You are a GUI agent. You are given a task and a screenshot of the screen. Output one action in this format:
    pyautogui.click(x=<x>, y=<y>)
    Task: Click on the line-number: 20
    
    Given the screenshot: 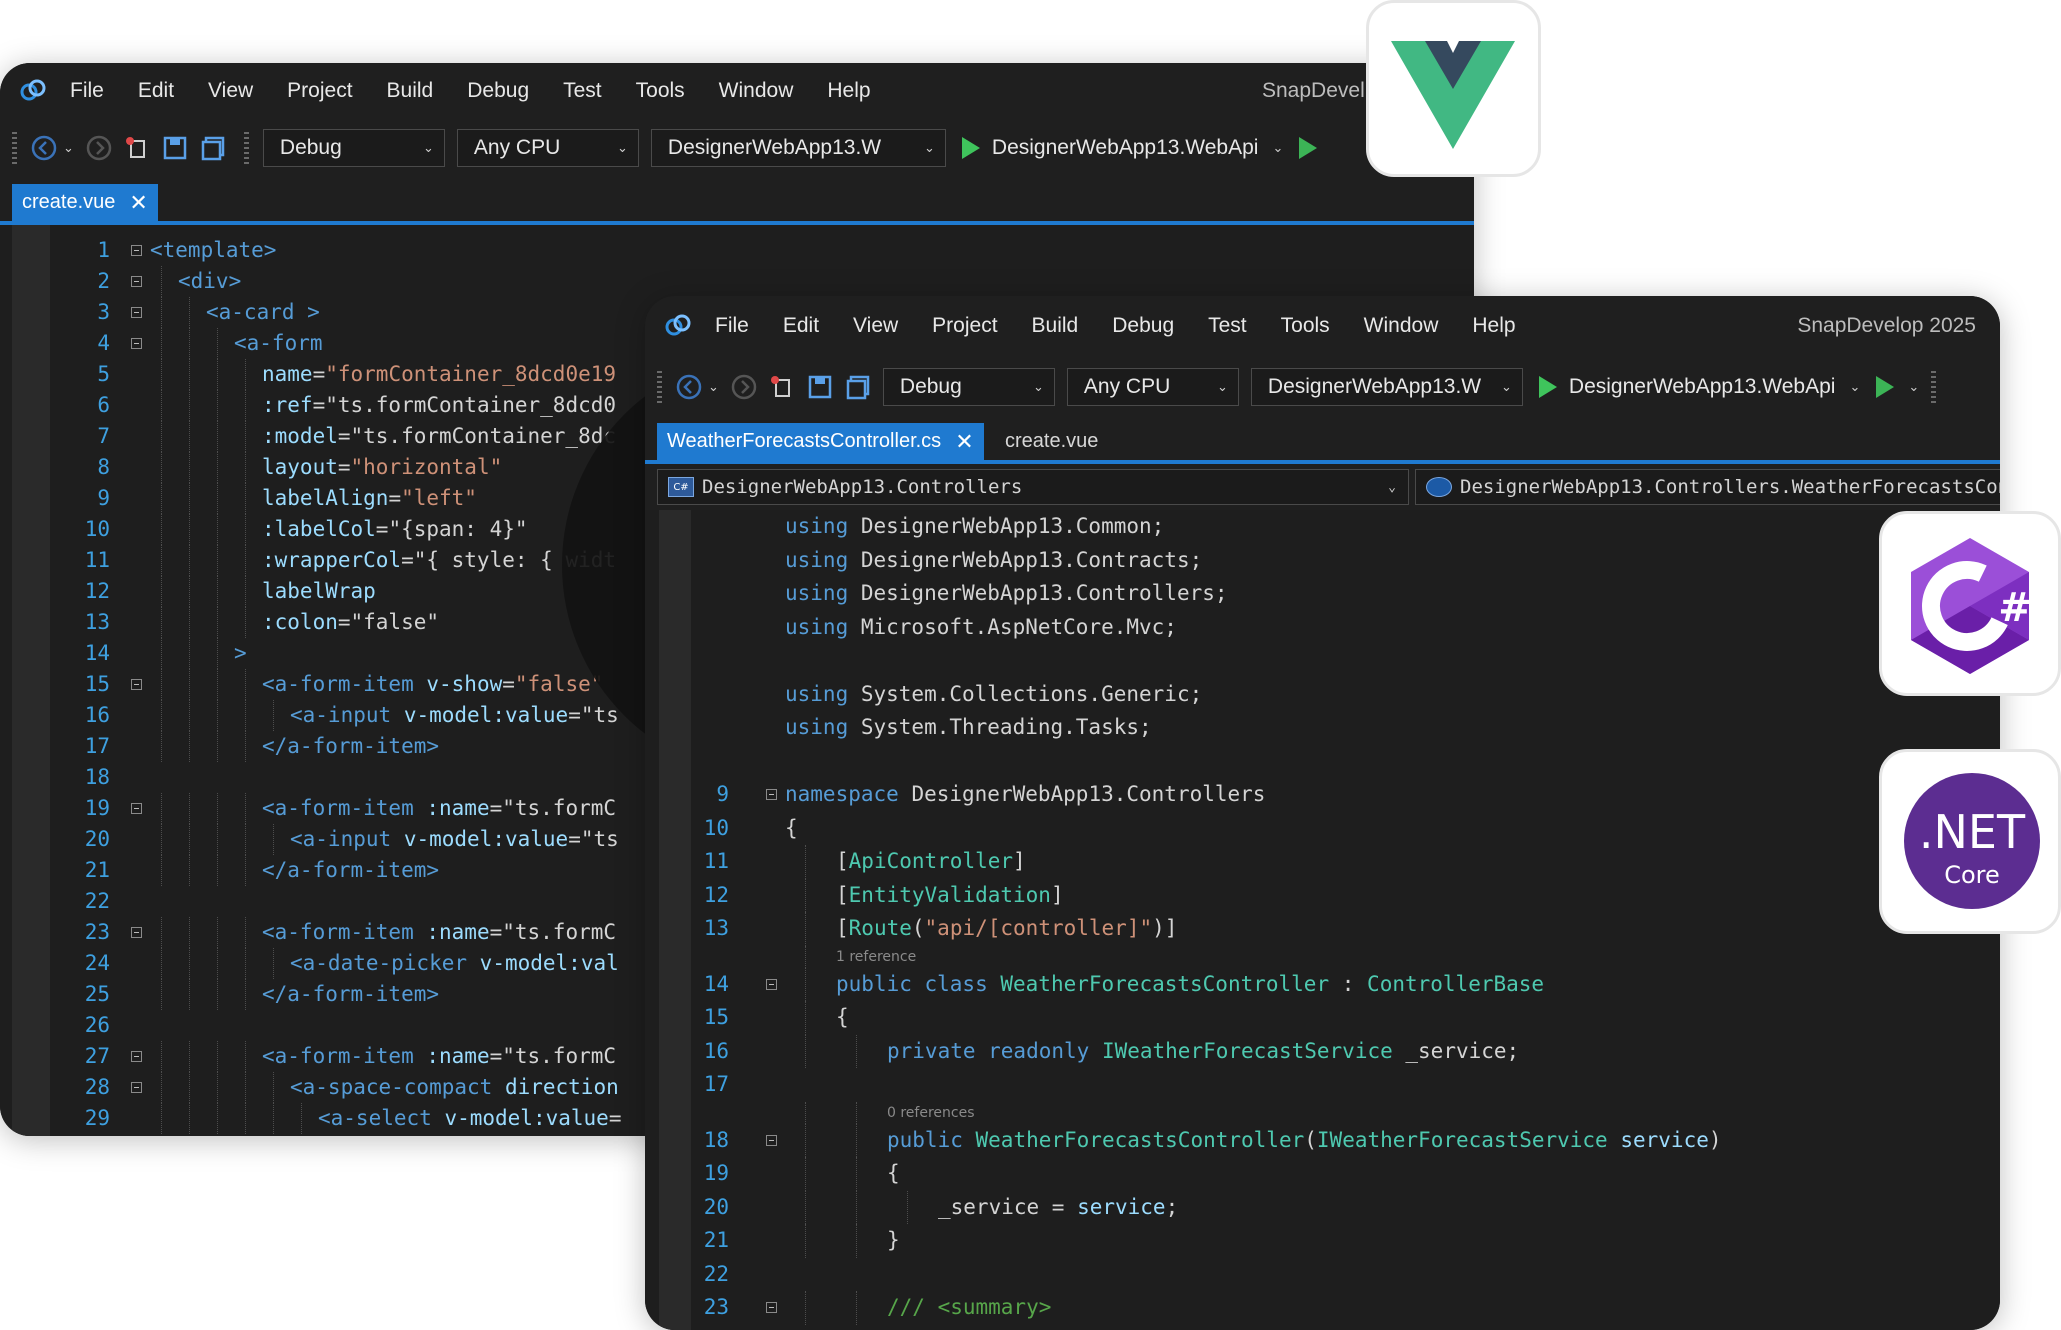 What is the action you would take?
    pyautogui.click(x=716, y=1206)
    